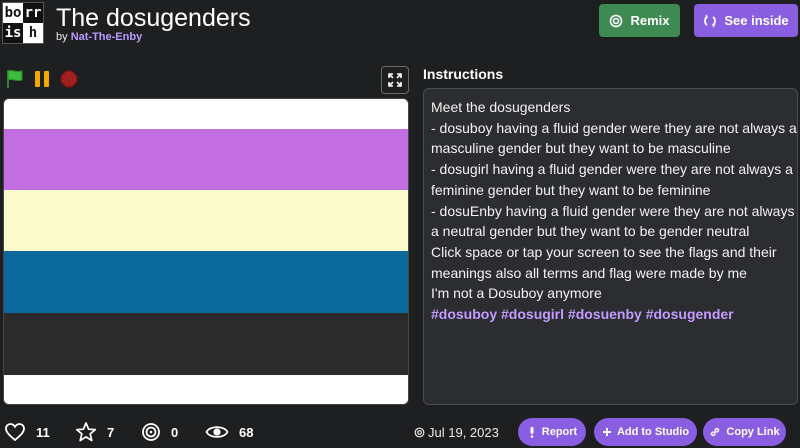 The width and height of the screenshot is (800, 448). I want to click on view-count: 68, so click(246, 432).